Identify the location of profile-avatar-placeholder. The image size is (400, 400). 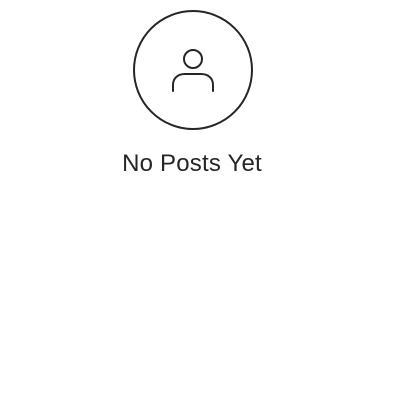
(193, 70).